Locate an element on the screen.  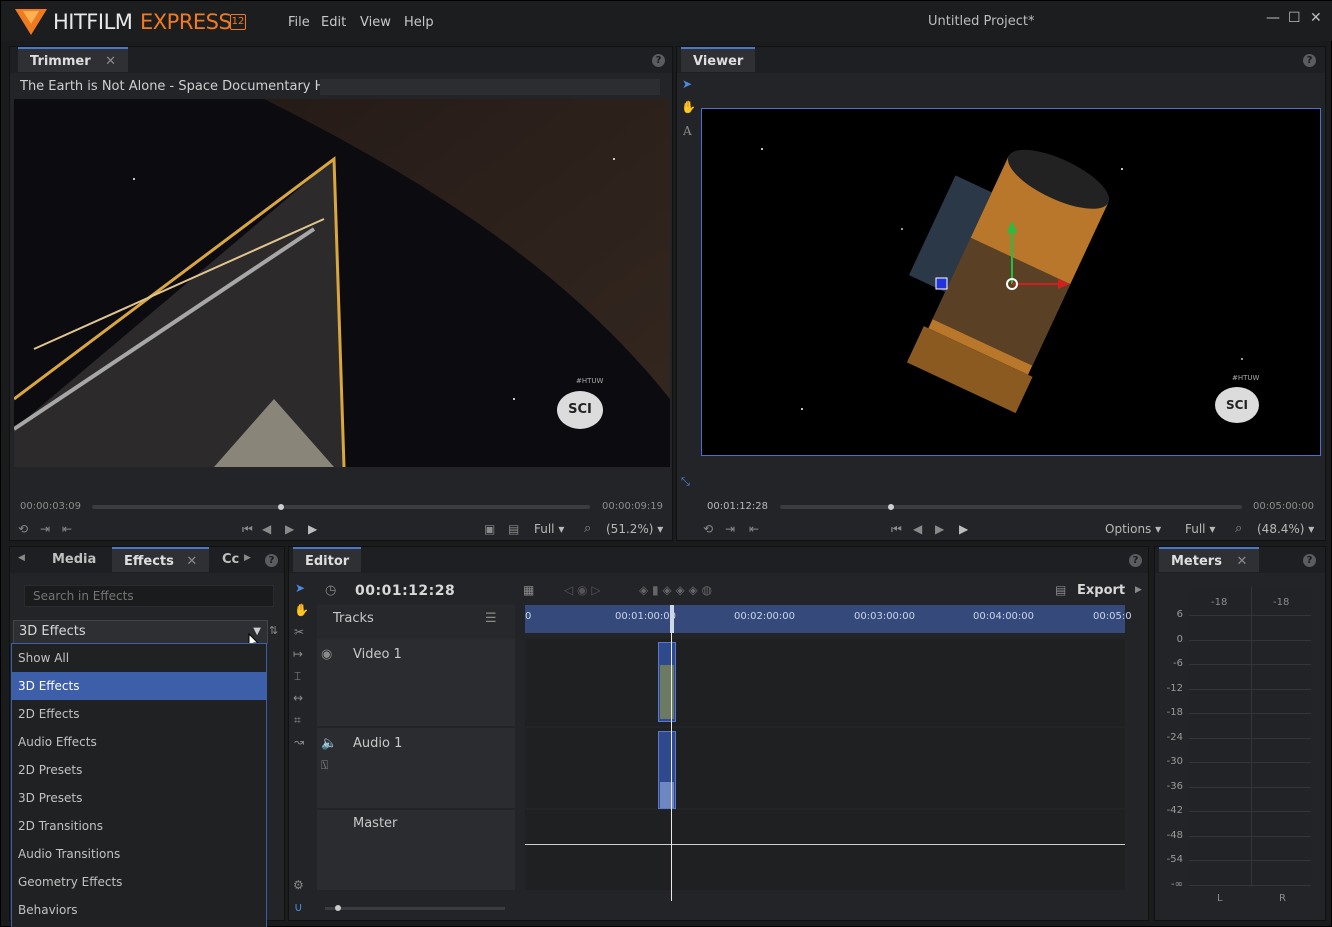
keyframe-nav-icons: ◁ ◉ ▷ is located at coordinates (582, 590).